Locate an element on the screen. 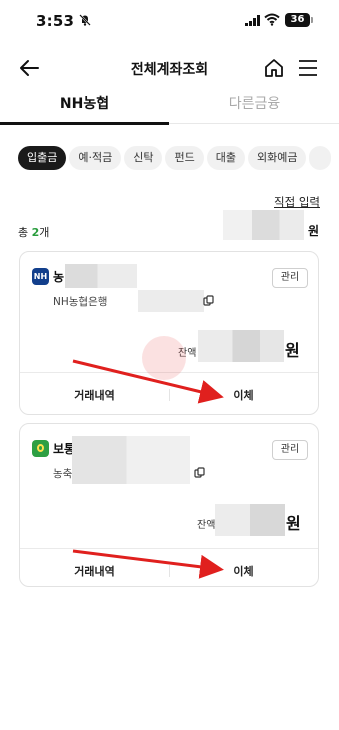  chip-savings: 예·적금 is located at coordinates (95, 158).